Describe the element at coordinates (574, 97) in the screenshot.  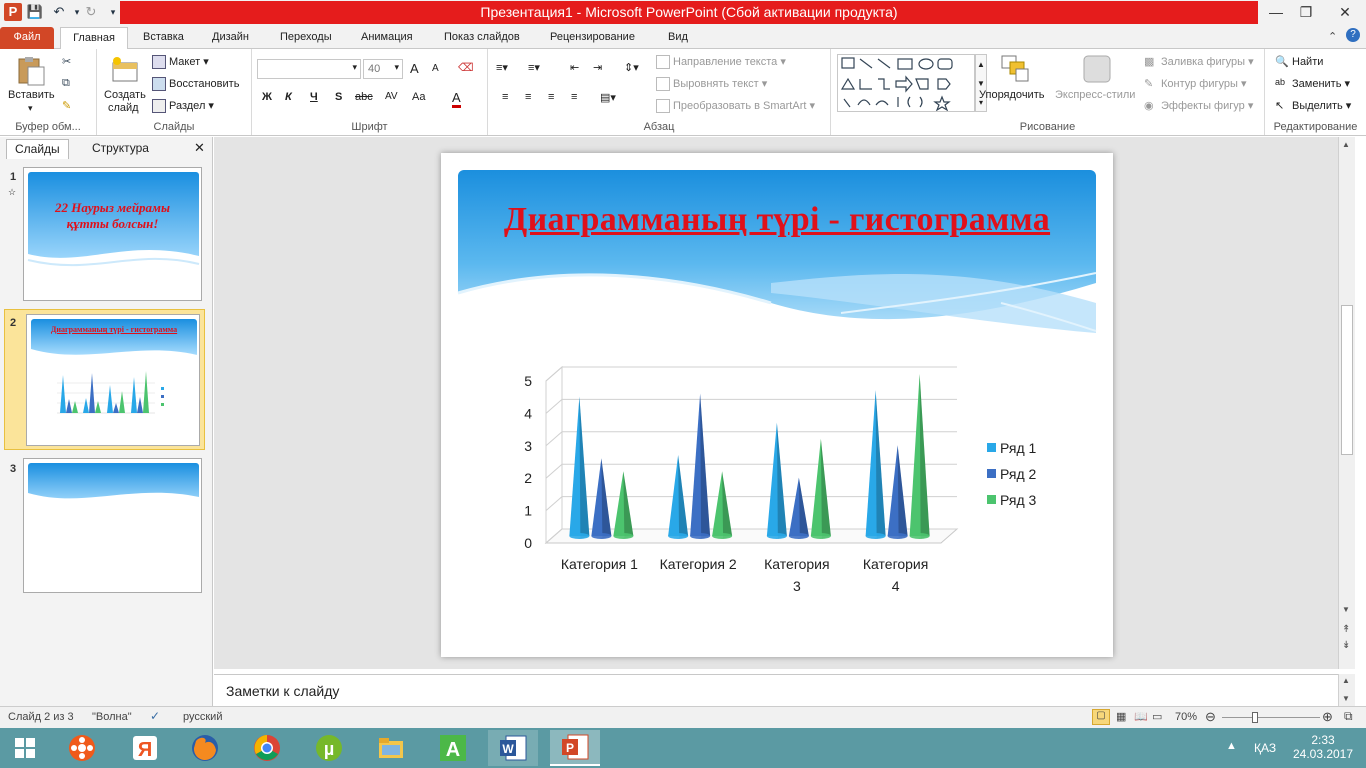
I see `justify-icon: ≡` at that location.